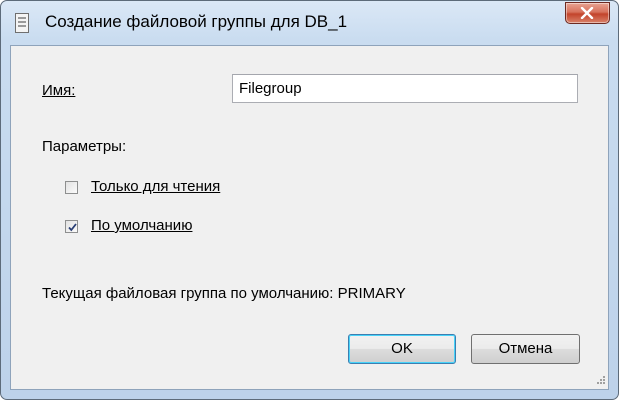 This screenshot has height=400, width=619. Describe the element at coordinates (84, 146) in the screenshot. I see `params-label: Параметры:` at that location.